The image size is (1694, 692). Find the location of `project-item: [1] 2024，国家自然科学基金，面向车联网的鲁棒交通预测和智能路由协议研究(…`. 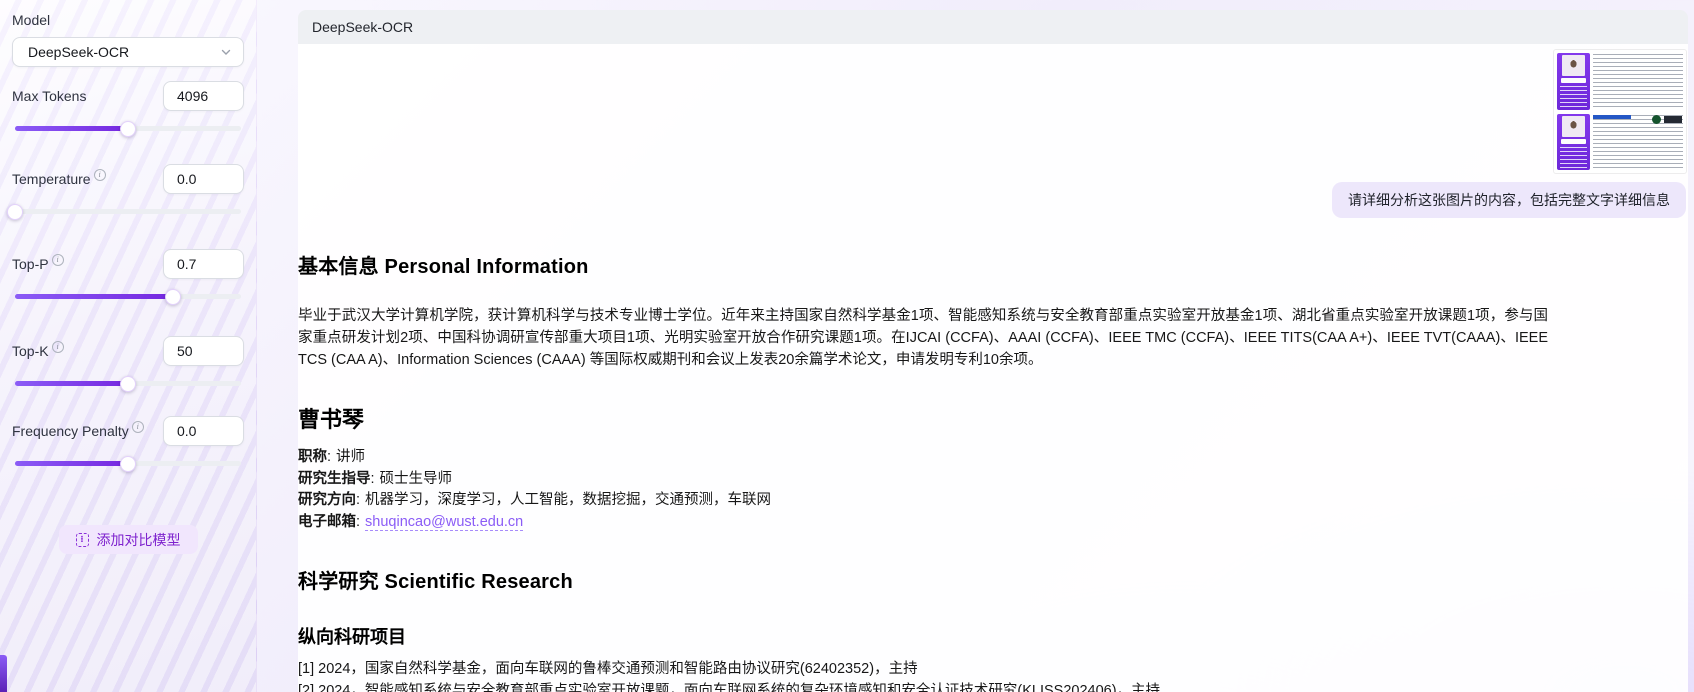

project-item: [1] 2024，国家自然科学基金，面向车联网的鲁棒交通预测和智能路由协议研究(… is located at coordinates (608, 669).